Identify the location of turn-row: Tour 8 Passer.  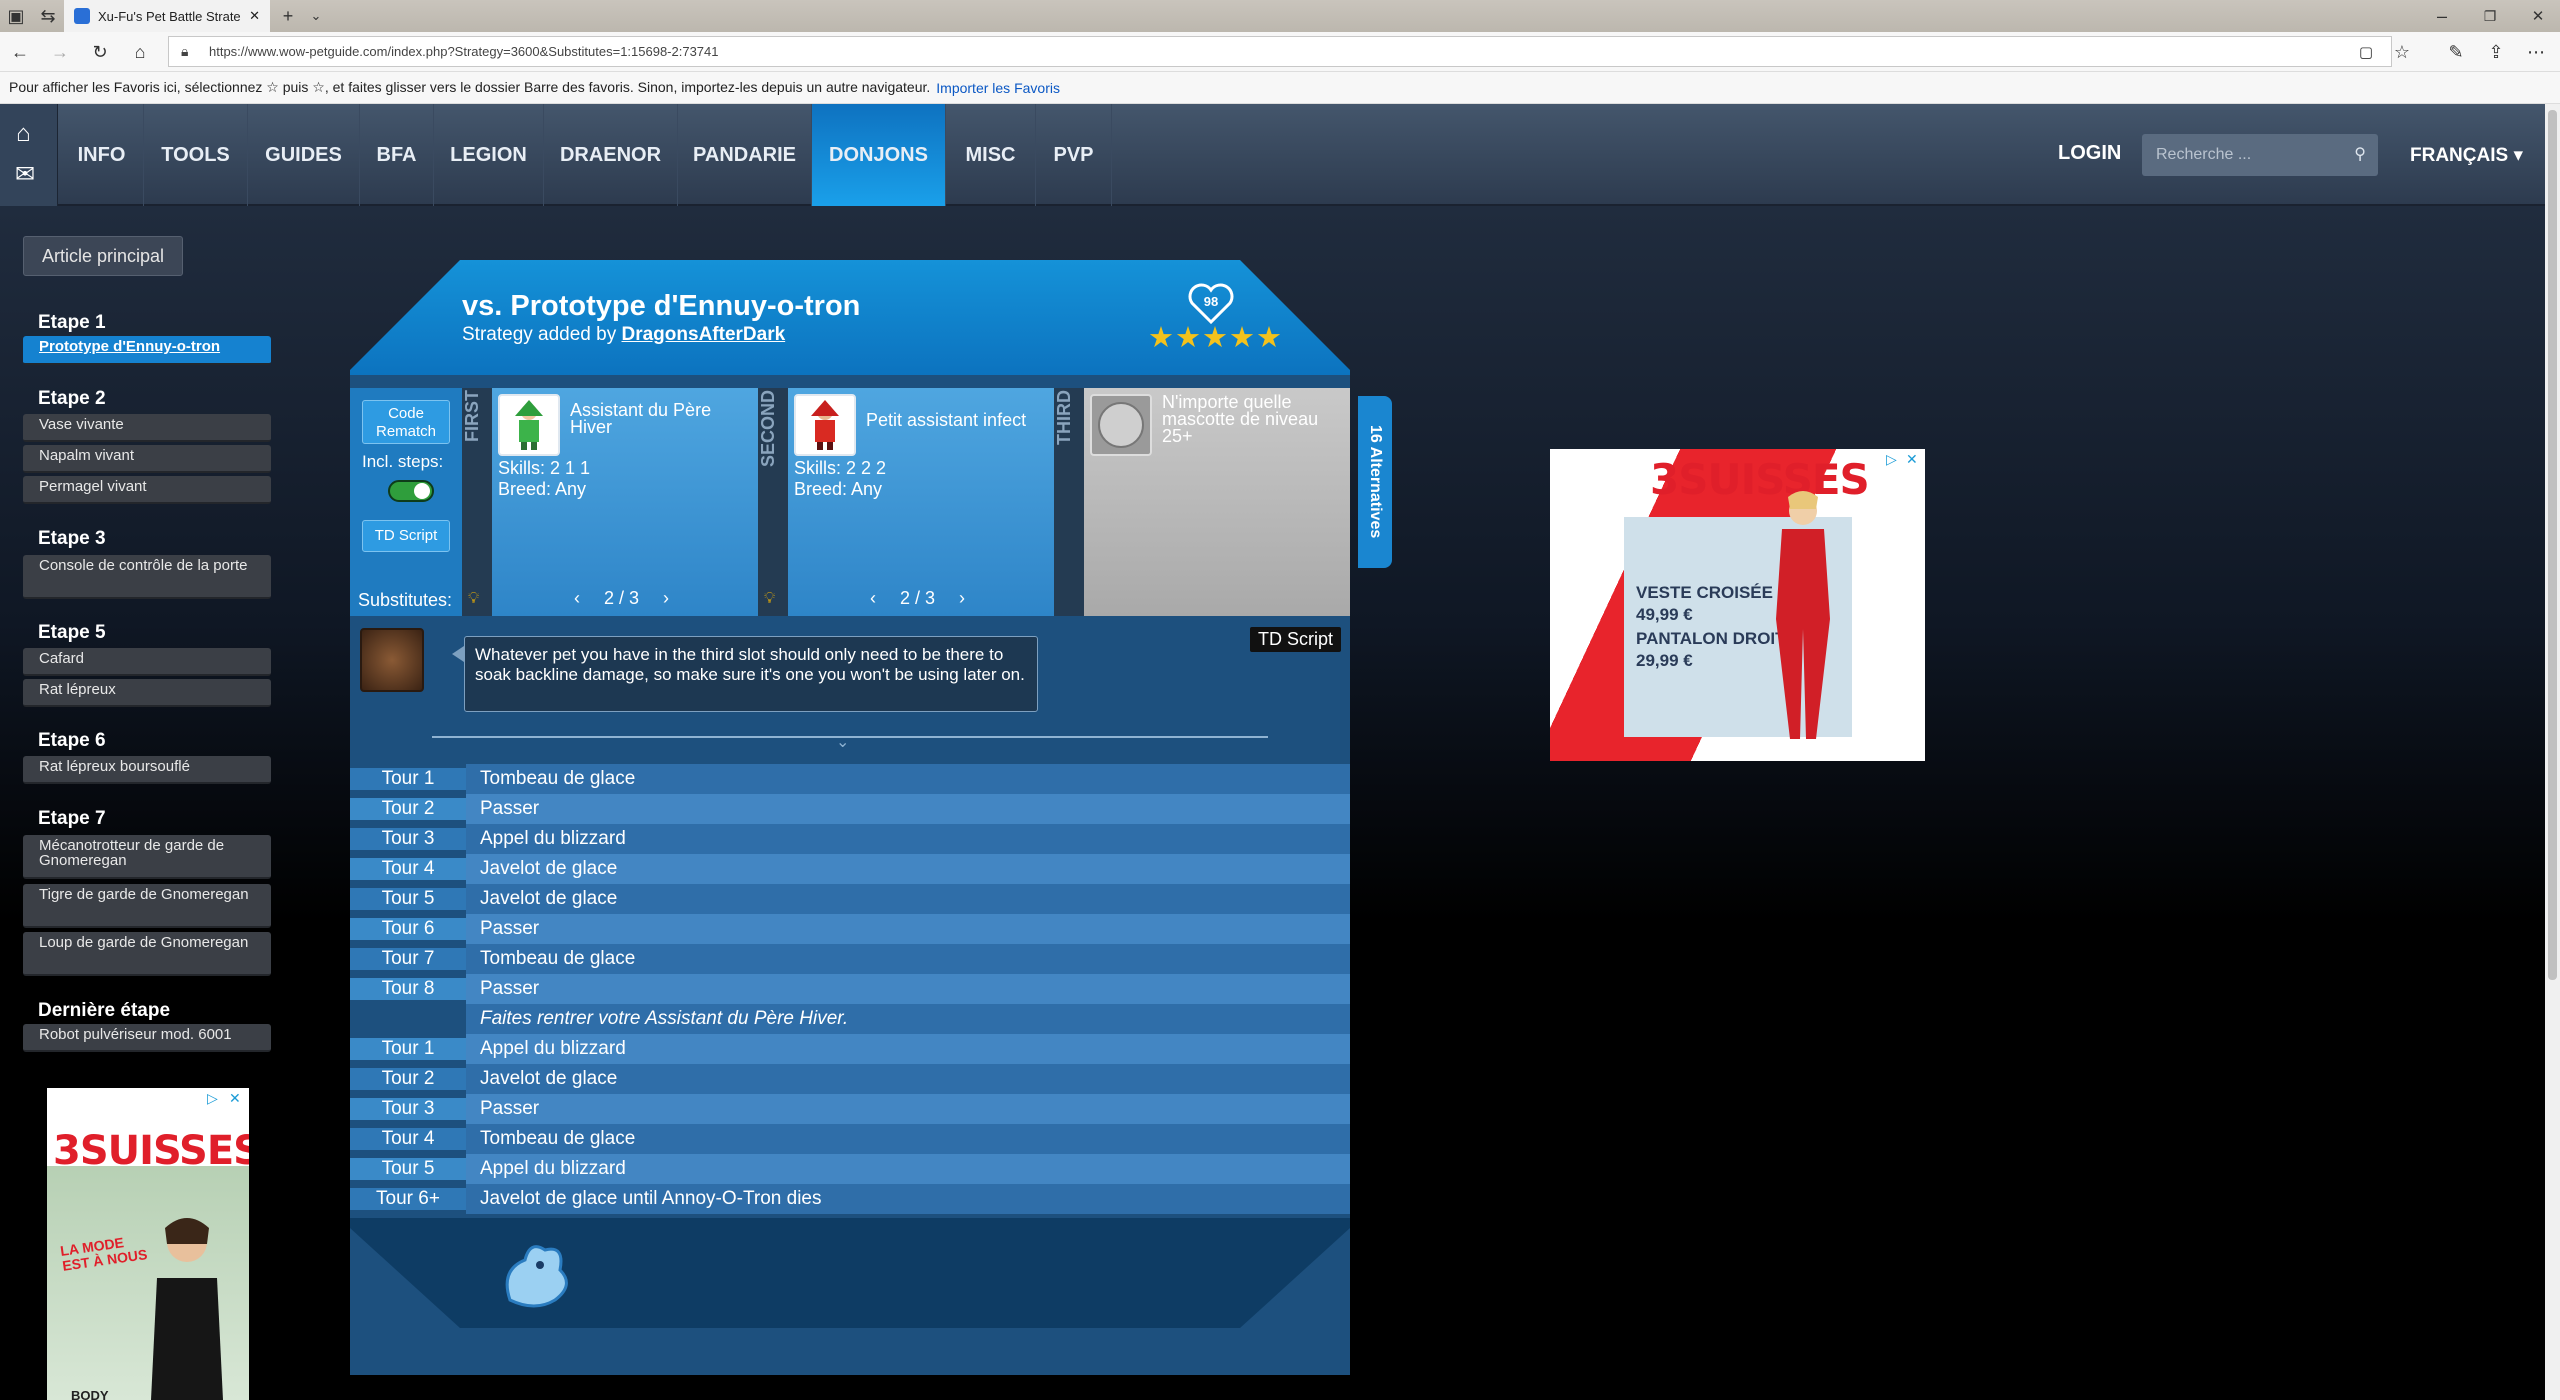
(850, 989).